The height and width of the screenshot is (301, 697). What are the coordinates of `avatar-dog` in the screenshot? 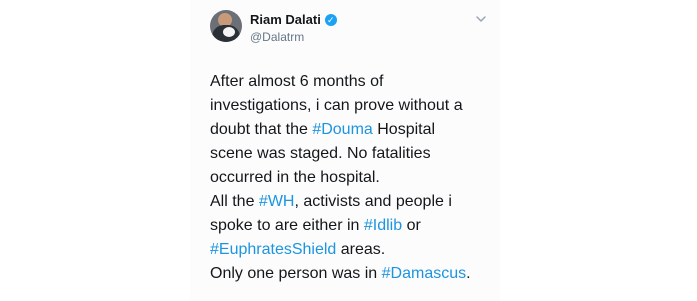 It's located at (229, 32).